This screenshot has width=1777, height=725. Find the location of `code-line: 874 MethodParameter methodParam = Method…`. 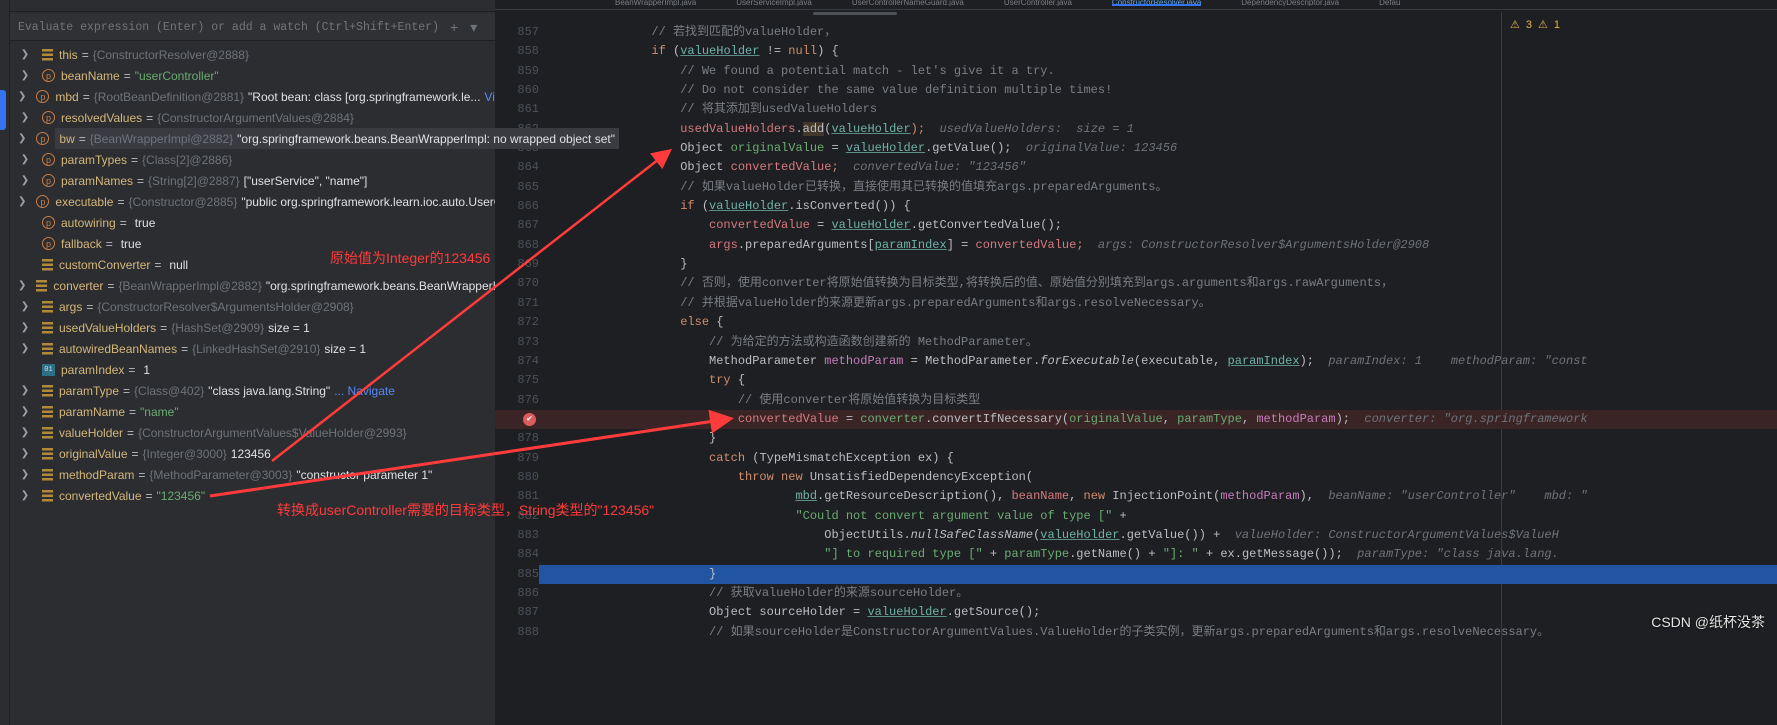

code-line: 874 MethodParameter methodParam = Method… is located at coordinates (1136, 361).